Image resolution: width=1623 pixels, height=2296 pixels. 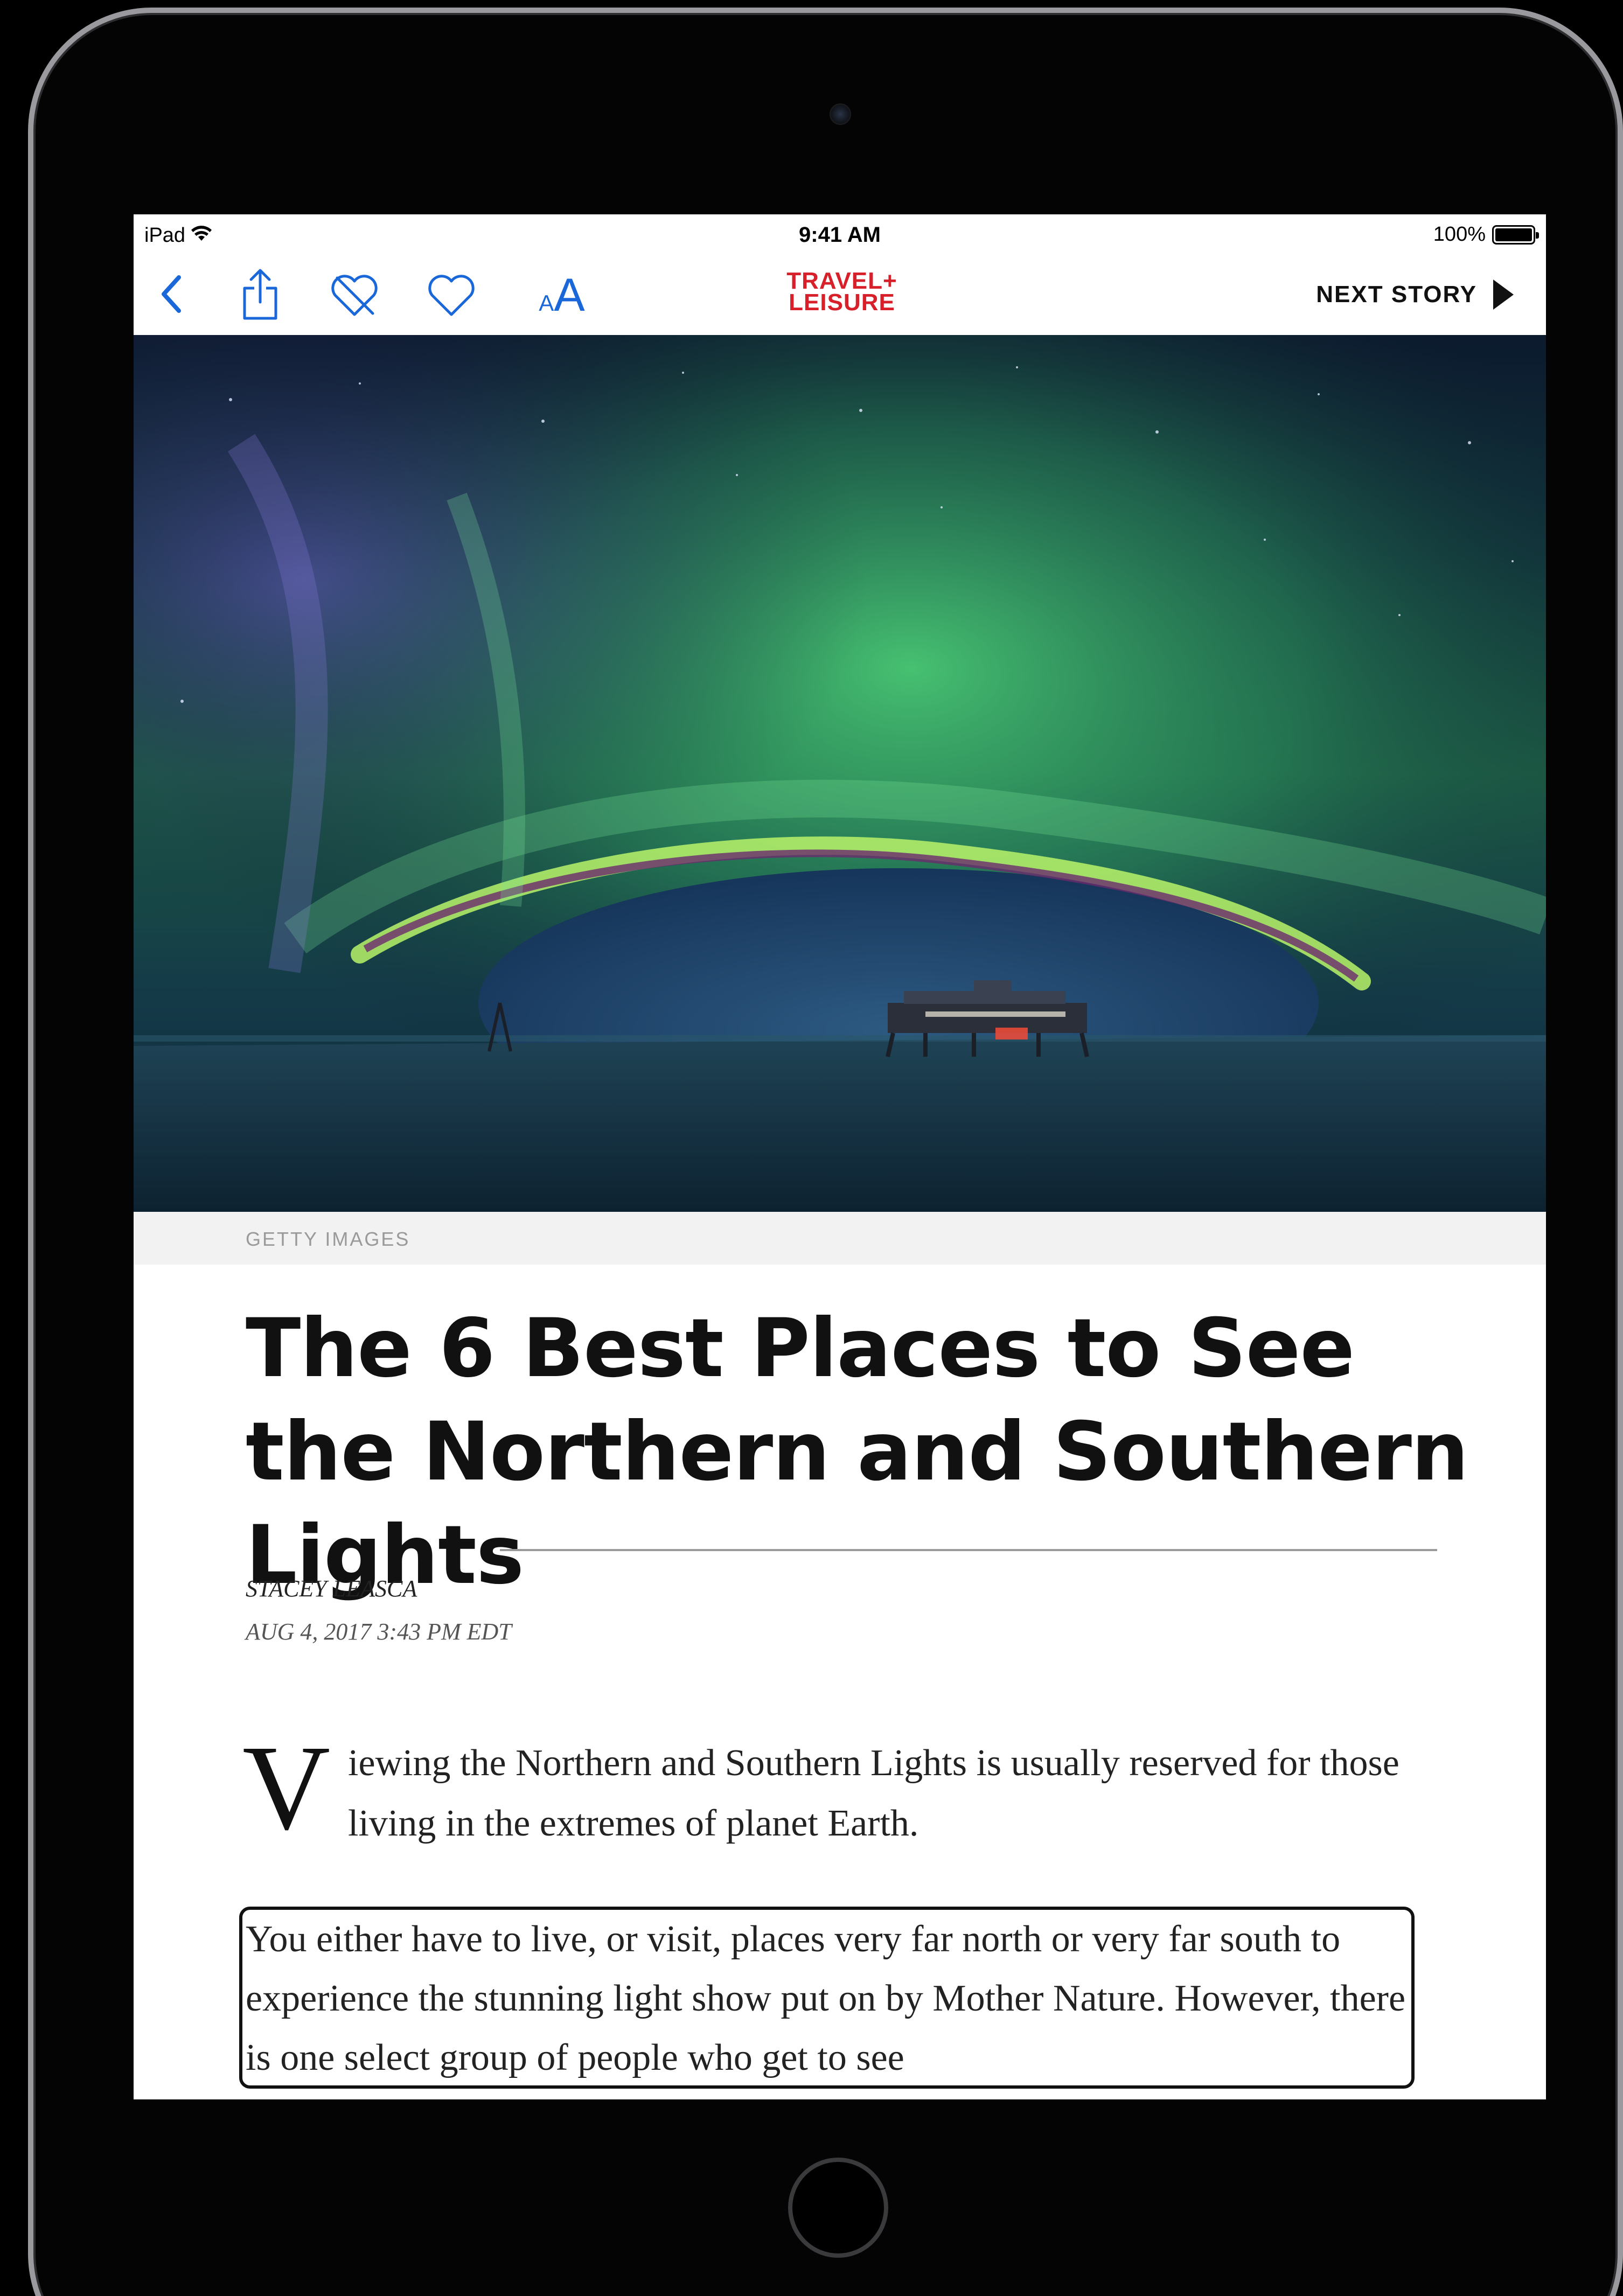 What do you see at coordinates (379, 1632) in the screenshot?
I see `article-date: AUG 4, 2017 3:43 PM EDT` at bounding box center [379, 1632].